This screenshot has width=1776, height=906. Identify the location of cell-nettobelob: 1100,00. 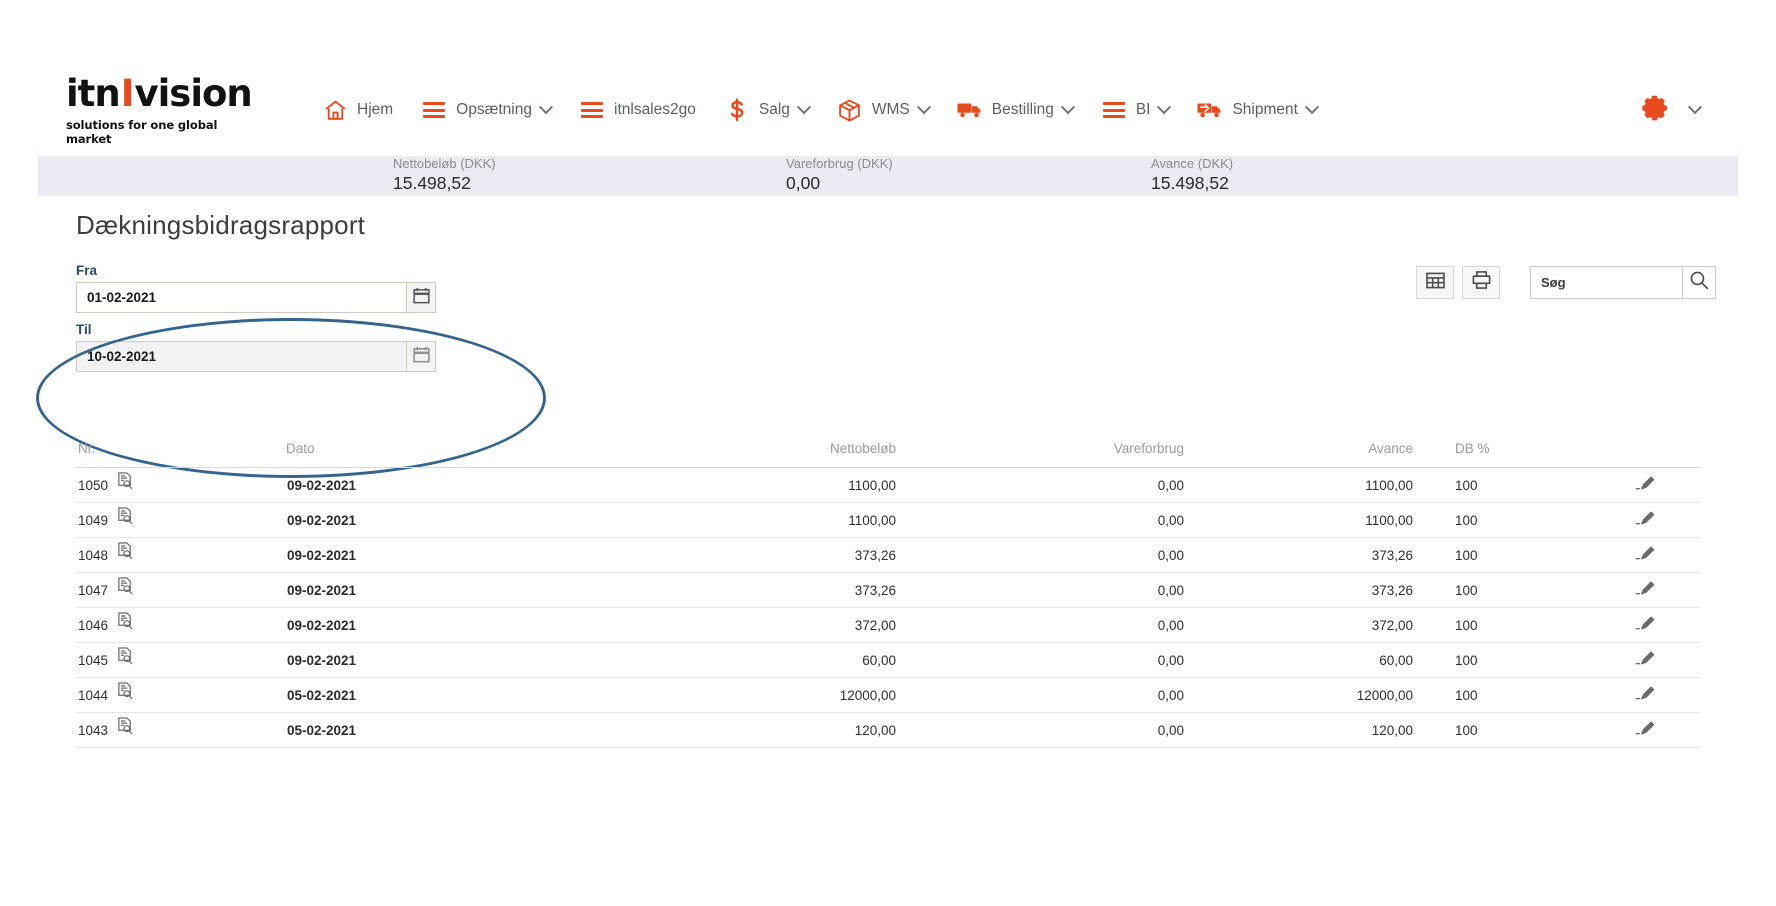
(731, 520).